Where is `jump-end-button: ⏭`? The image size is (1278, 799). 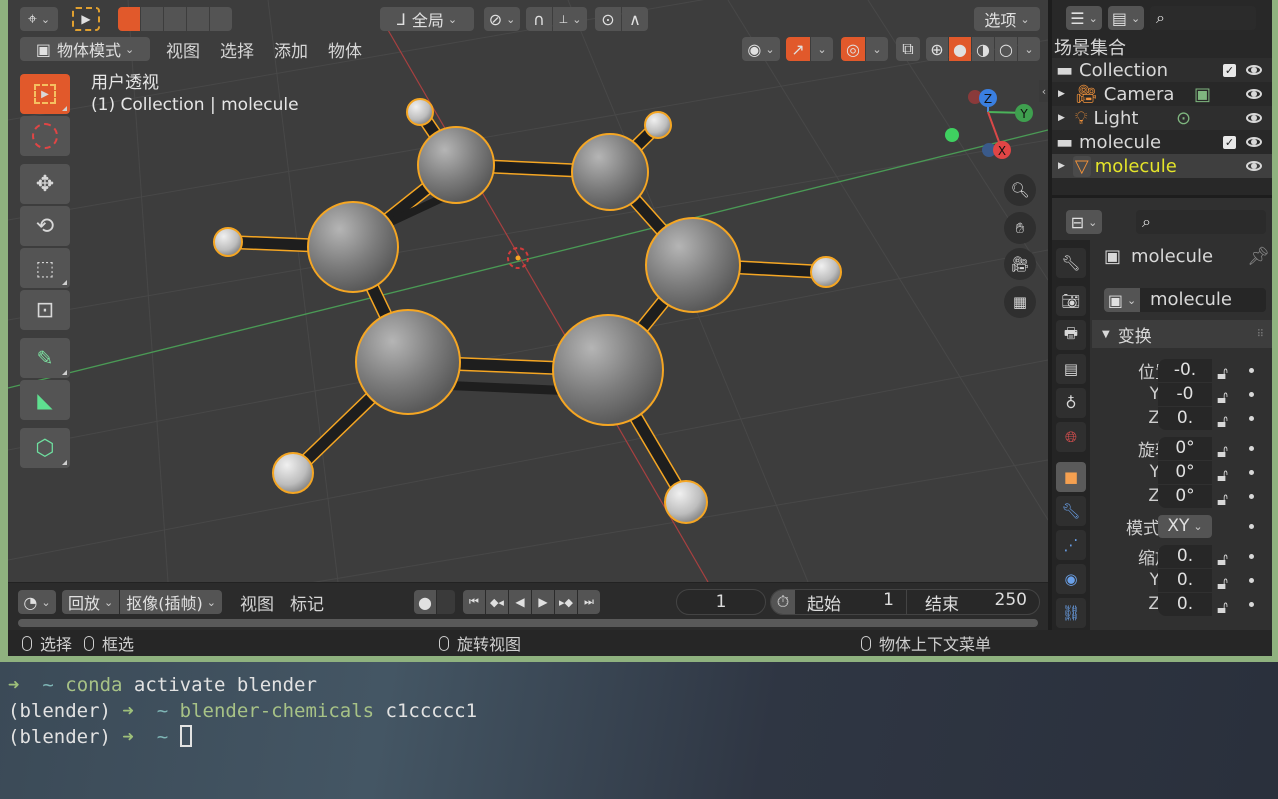
jump-end-button: ⏭ is located at coordinates (588, 602).